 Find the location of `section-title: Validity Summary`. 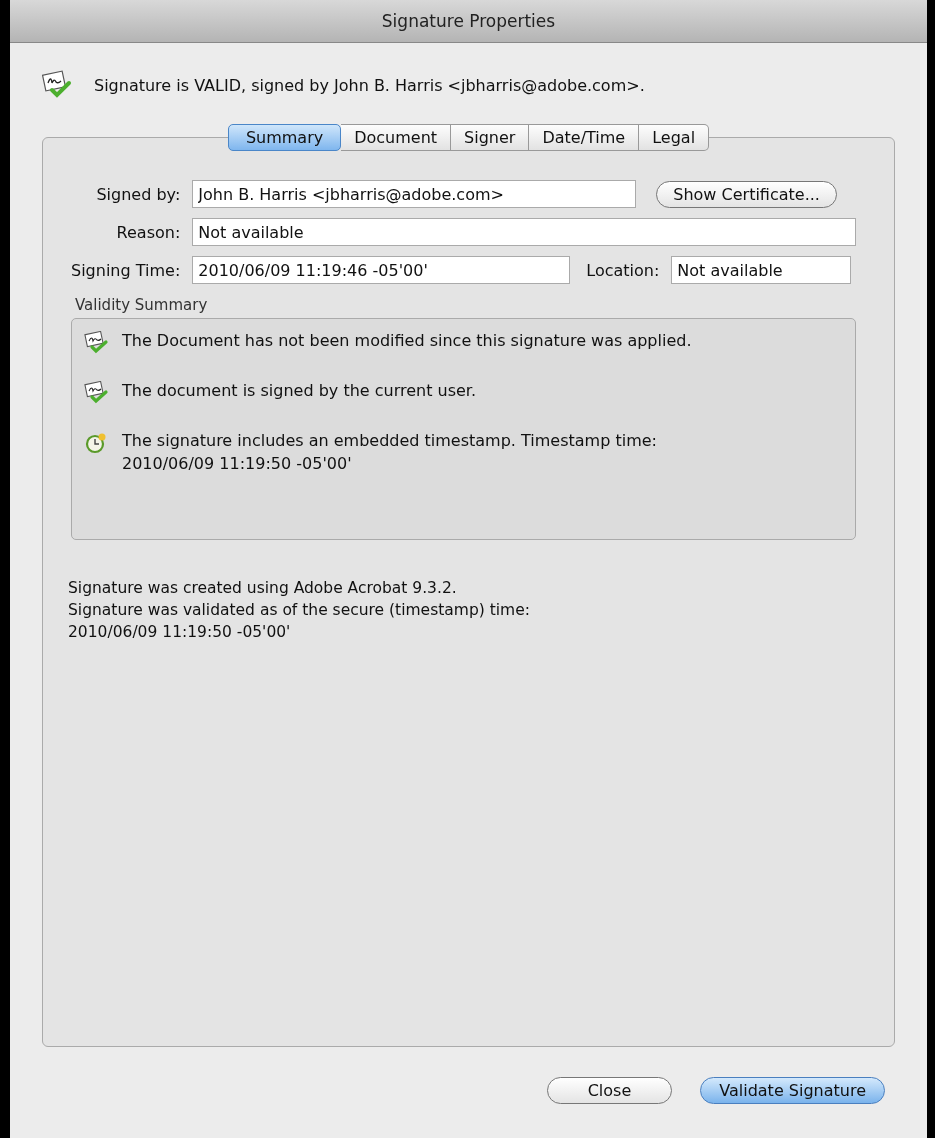

section-title: Validity Summary is located at coordinates (142, 305).